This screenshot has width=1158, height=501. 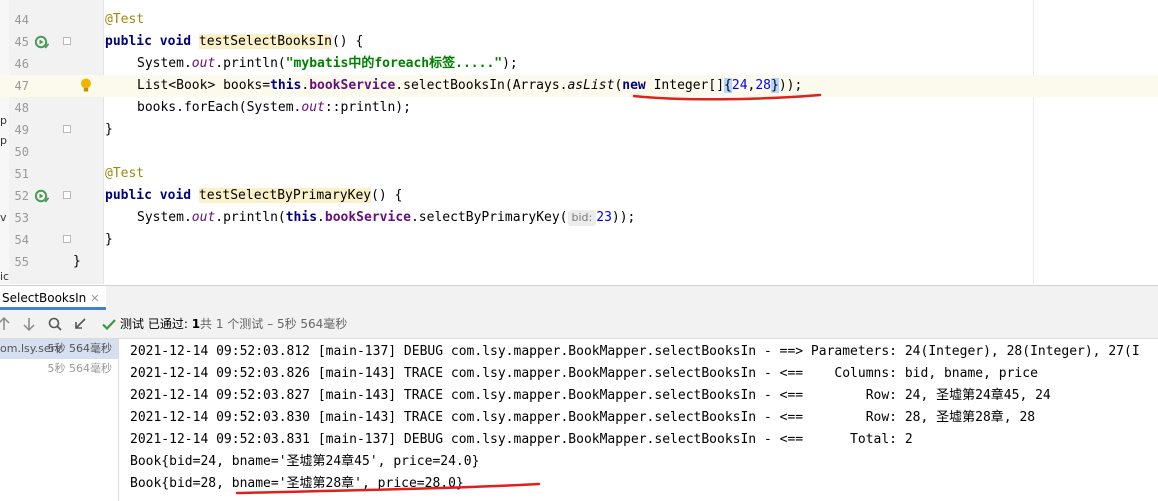 I want to click on search-icon, so click(x=55, y=324).